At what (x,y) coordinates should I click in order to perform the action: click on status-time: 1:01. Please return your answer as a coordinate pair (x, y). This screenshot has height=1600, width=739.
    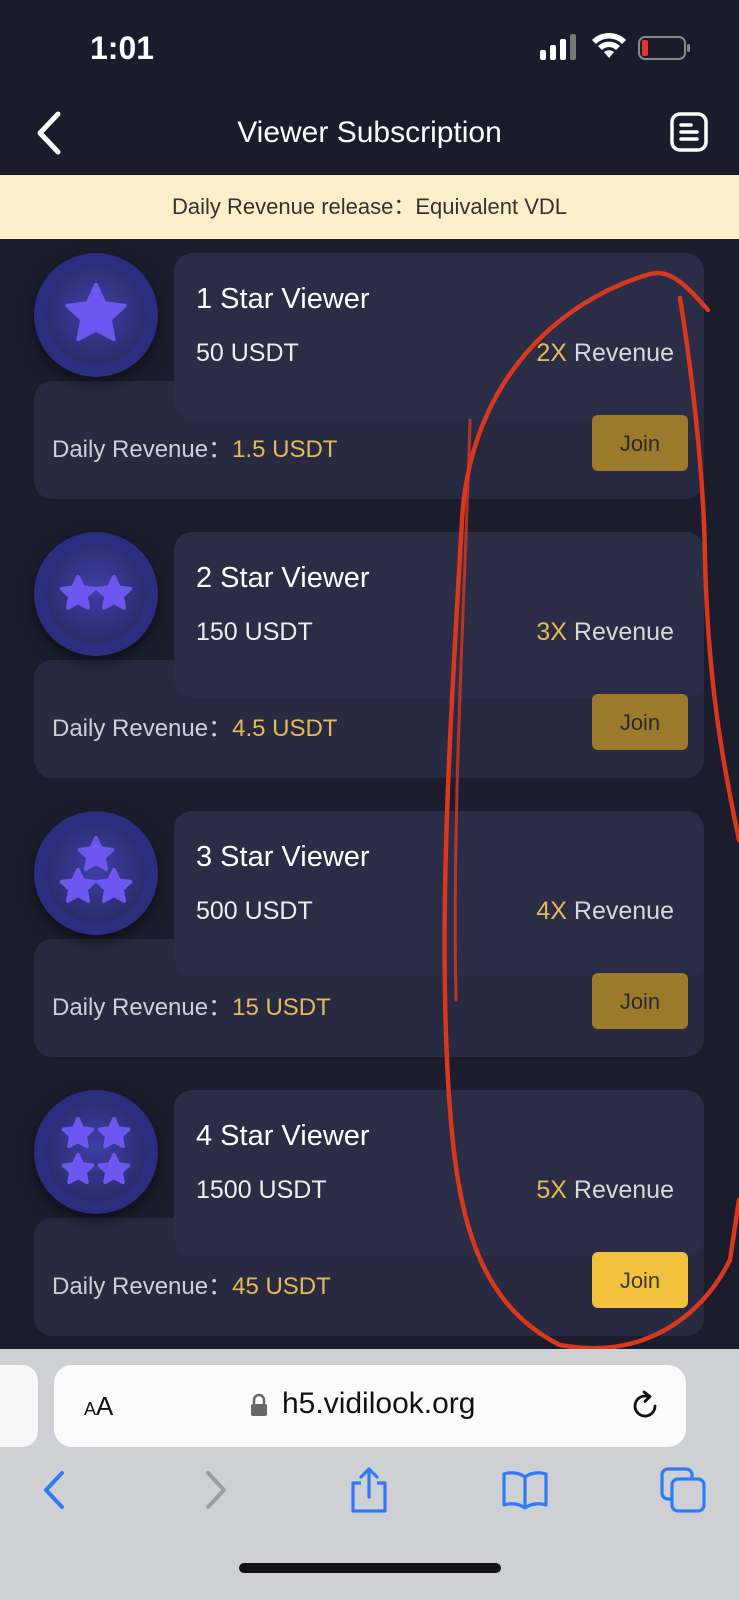
    Looking at the image, I should click on (122, 48).